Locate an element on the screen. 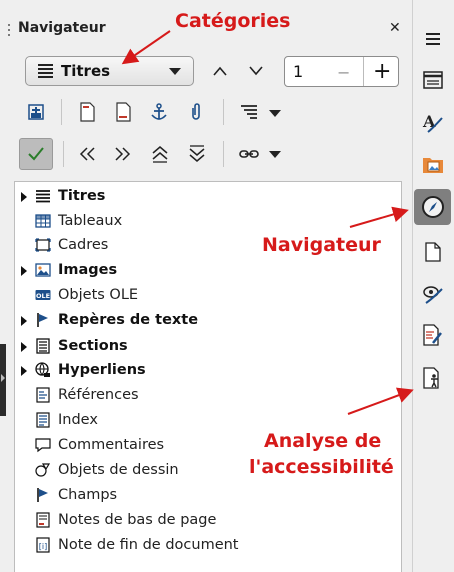  double-right-icon is located at coordinates (123, 154).